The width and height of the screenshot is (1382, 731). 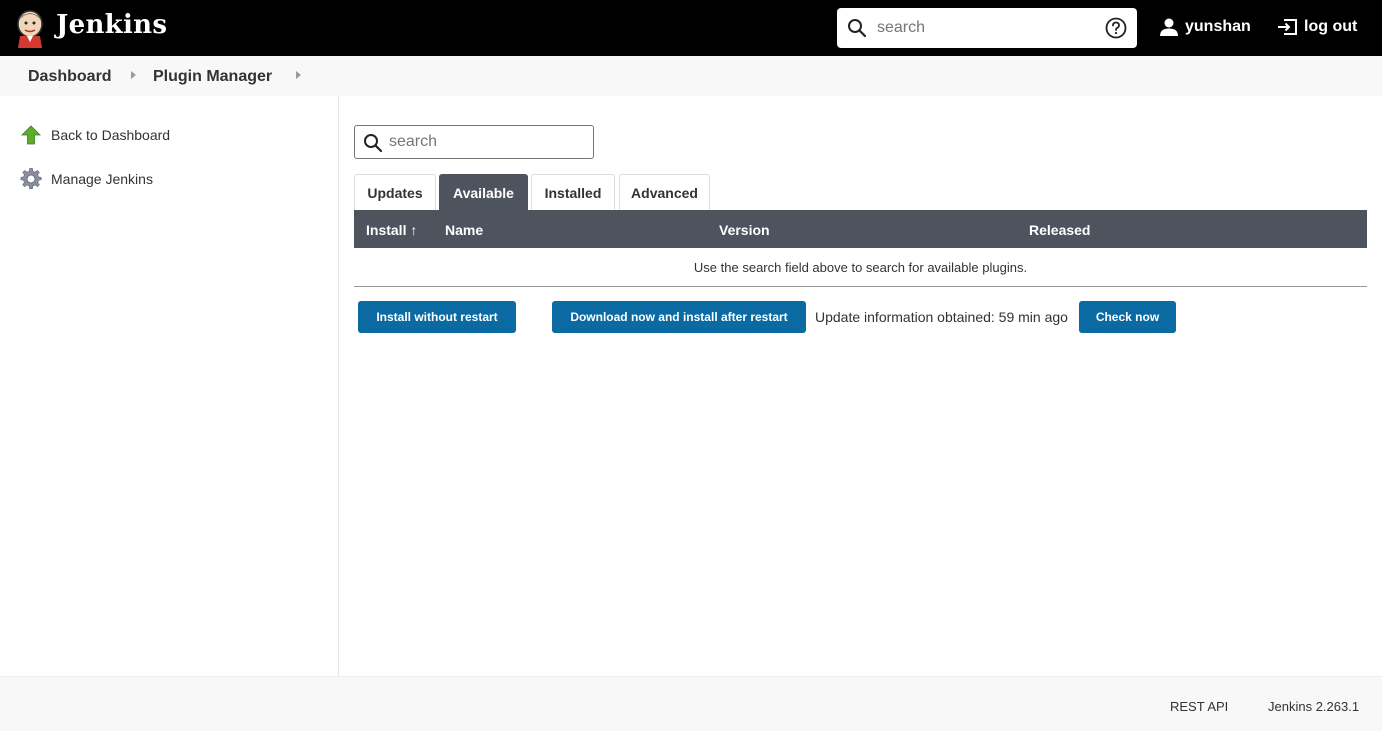 I want to click on sidebar-item-label: Back to Dashboard, so click(x=111, y=135).